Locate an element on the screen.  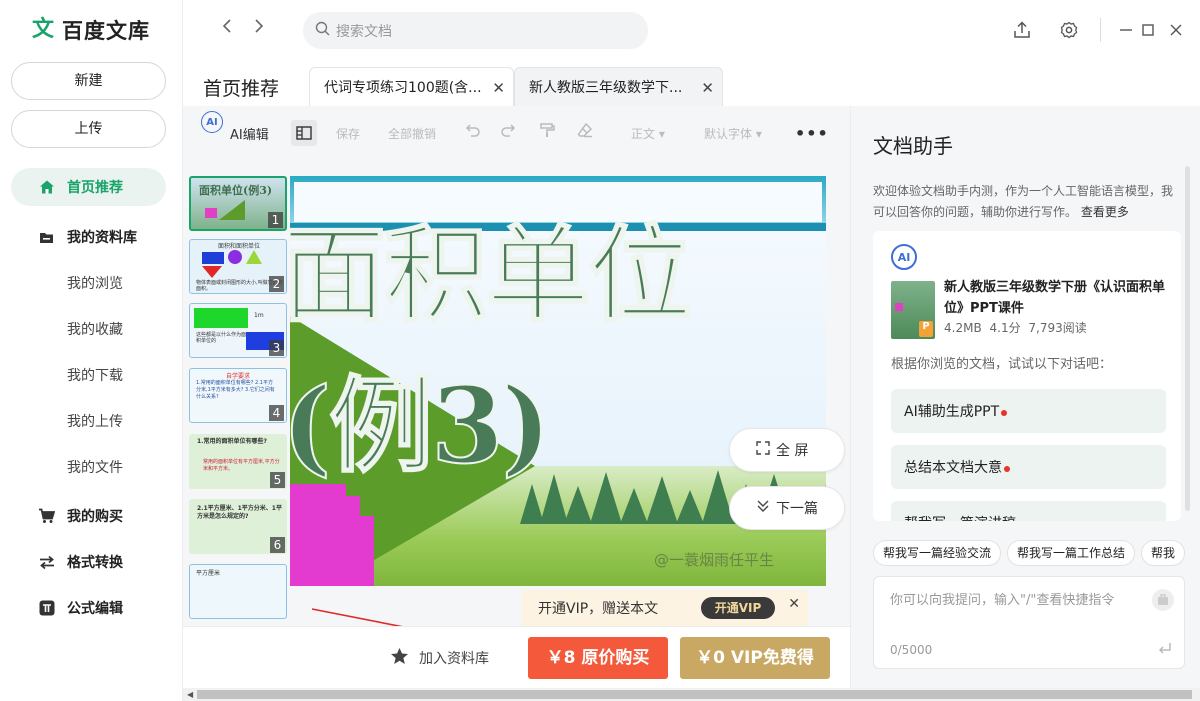
undo-all-button: 全部撤销 is located at coordinates (412, 133).